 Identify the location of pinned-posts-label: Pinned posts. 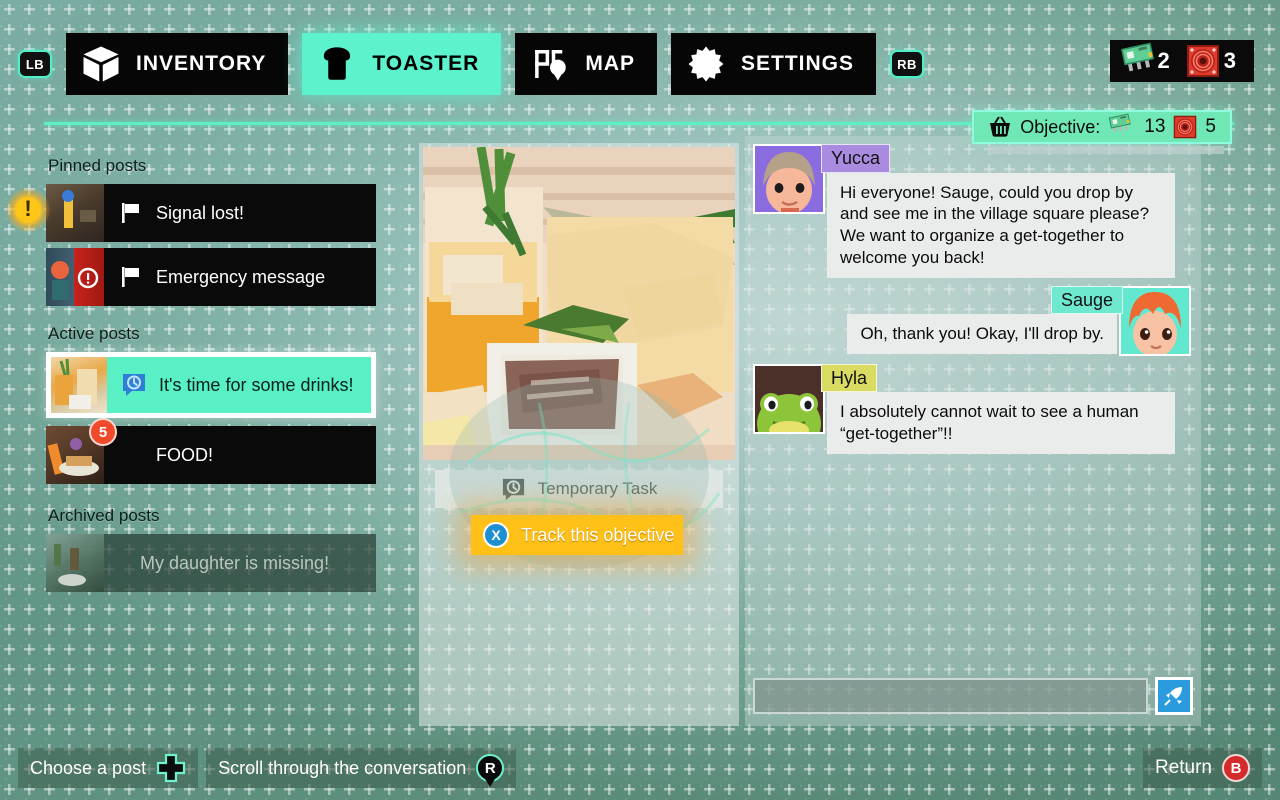
(97, 165).